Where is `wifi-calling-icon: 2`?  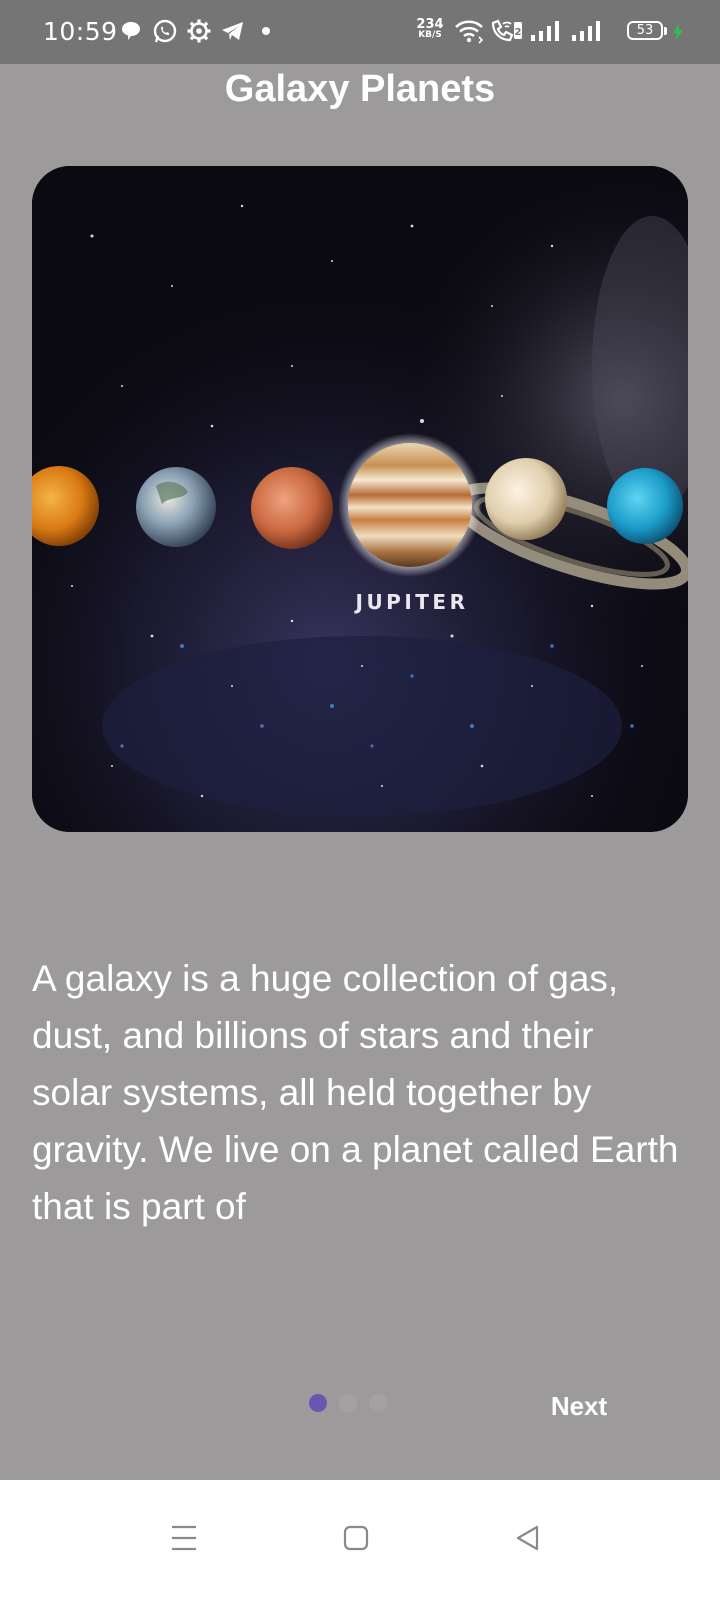
wifi-calling-icon: 2 is located at coordinates (506, 30).